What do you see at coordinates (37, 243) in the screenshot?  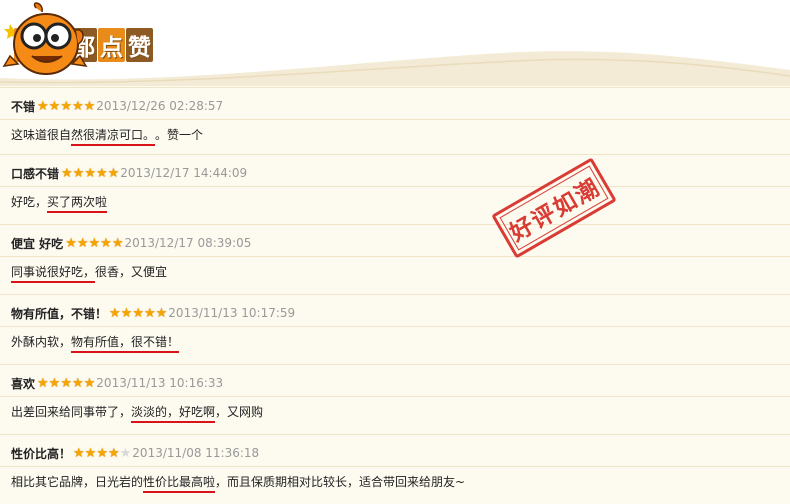 I see `review-title: 便宜 好吃` at bounding box center [37, 243].